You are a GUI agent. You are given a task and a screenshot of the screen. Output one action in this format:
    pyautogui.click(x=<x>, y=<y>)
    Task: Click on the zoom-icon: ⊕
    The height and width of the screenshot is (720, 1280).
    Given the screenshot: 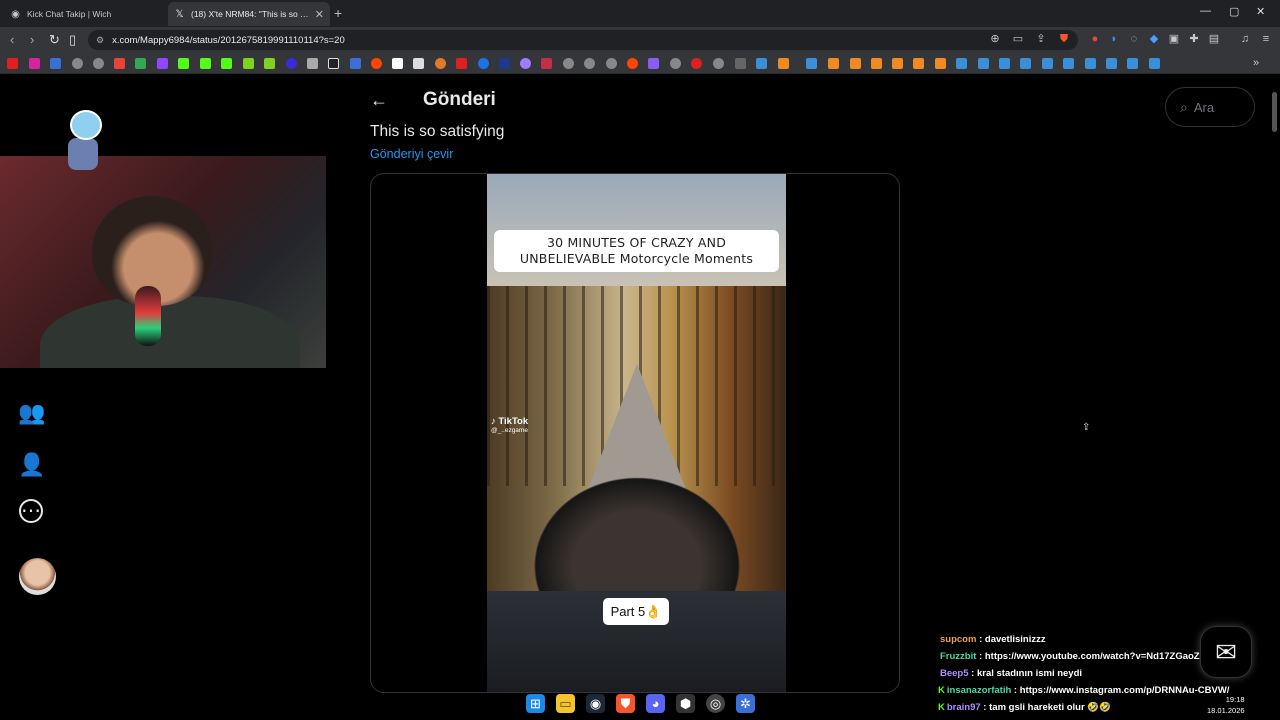 What is the action you would take?
    pyautogui.click(x=995, y=39)
    